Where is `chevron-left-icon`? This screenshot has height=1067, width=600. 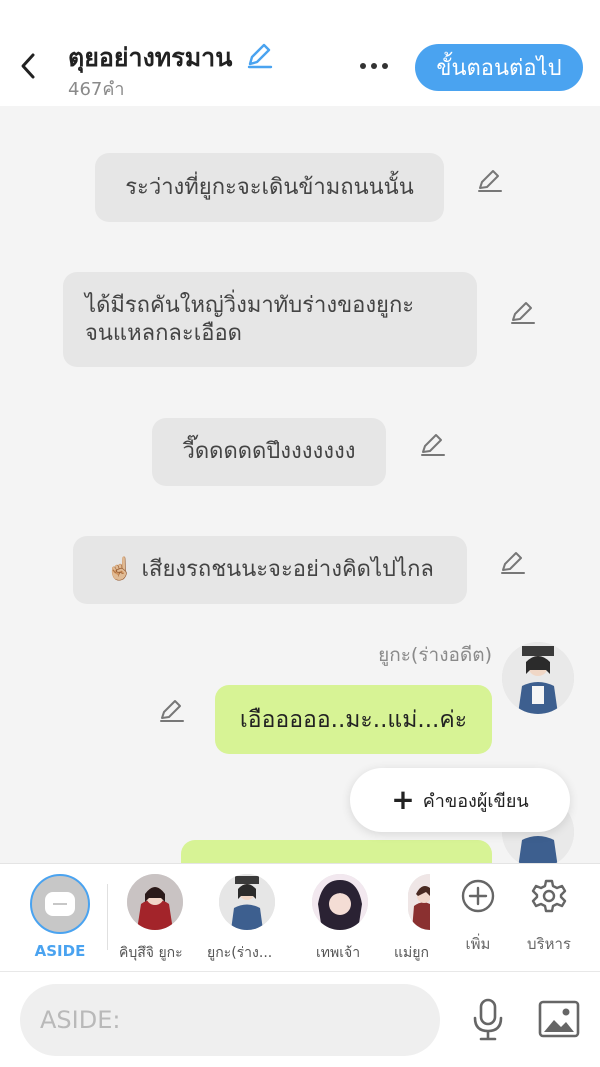
chevron-left-icon is located at coordinates (28, 66).